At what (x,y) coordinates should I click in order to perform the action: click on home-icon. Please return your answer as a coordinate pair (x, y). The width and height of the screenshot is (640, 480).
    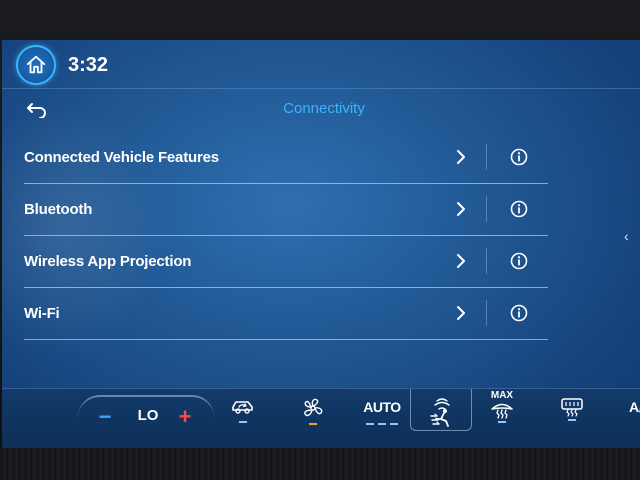
    Looking at the image, I should click on (36, 64).